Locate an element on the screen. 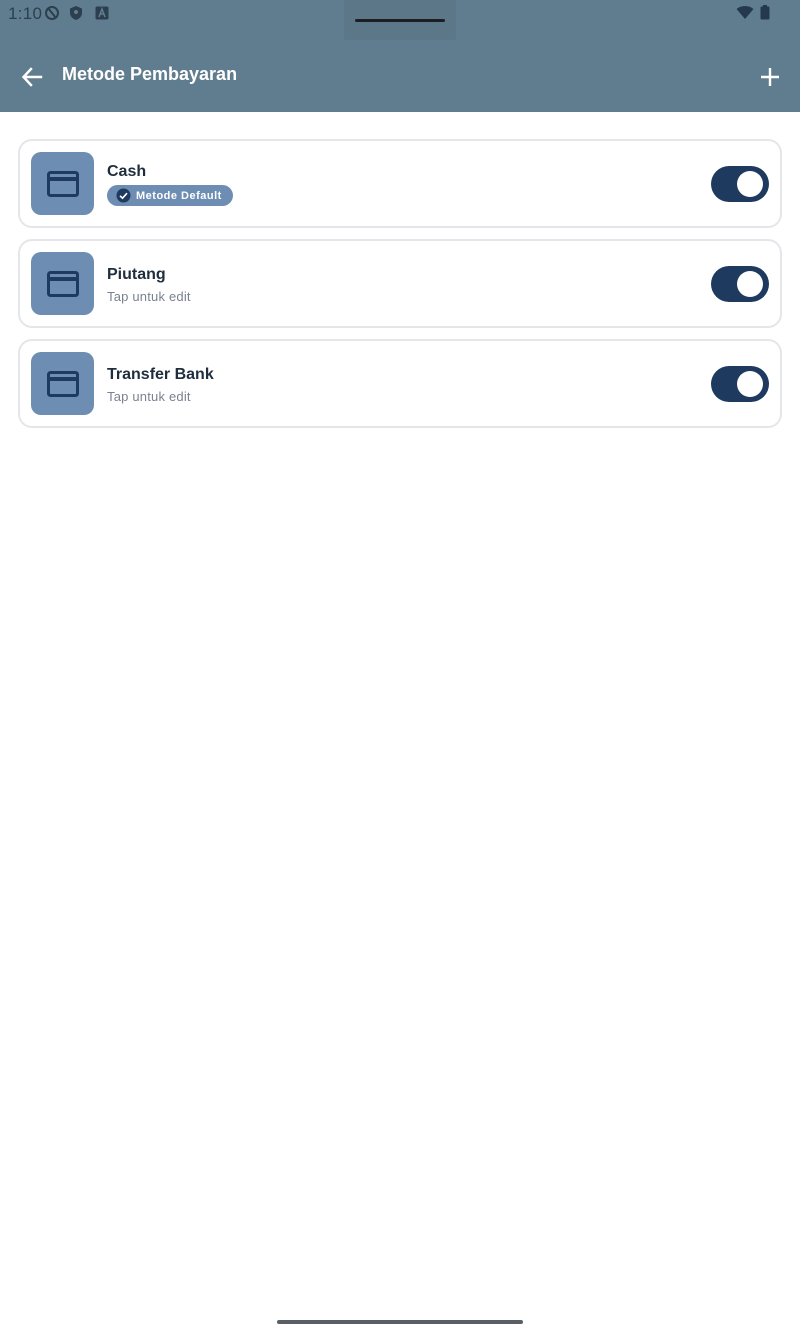  font-a-icon is located at coordinates (102, 13).